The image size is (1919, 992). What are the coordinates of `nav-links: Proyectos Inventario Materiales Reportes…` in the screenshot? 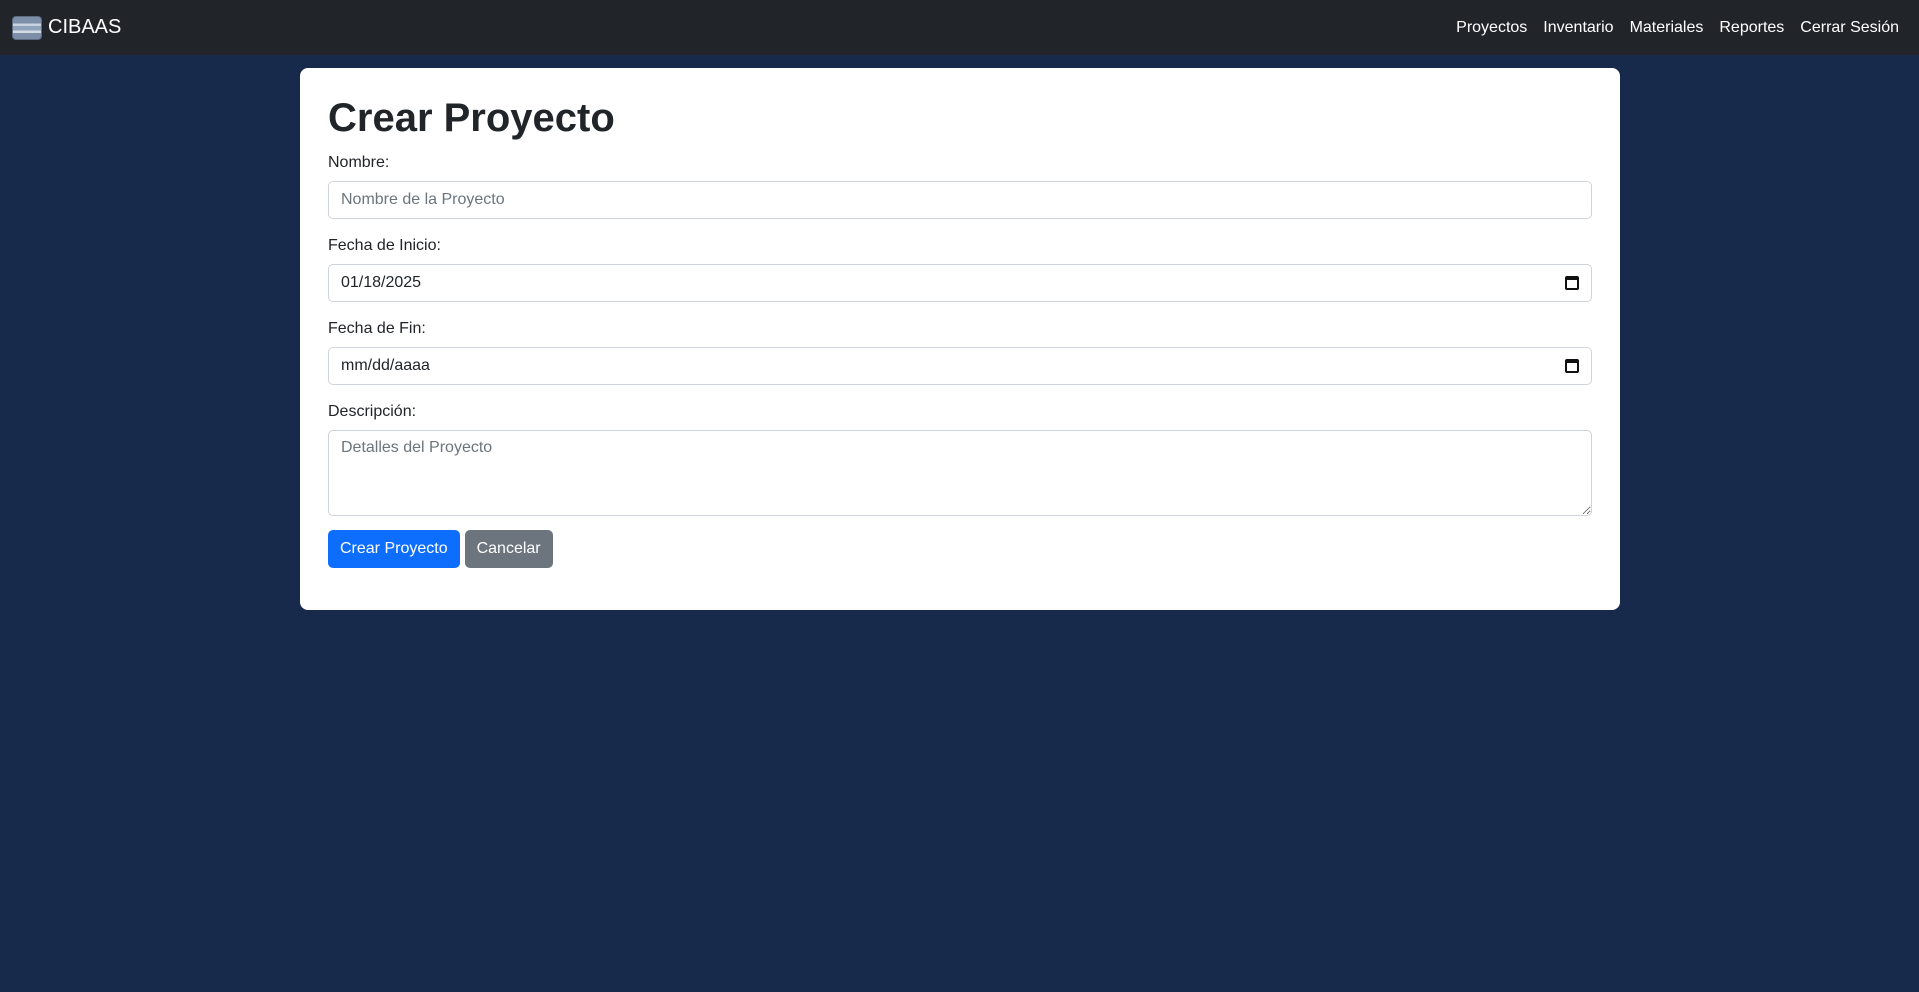 It's located at (1677, 28).